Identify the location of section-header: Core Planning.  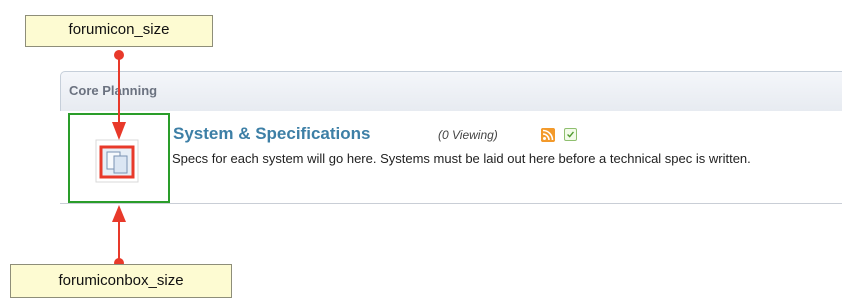
(451, 91).